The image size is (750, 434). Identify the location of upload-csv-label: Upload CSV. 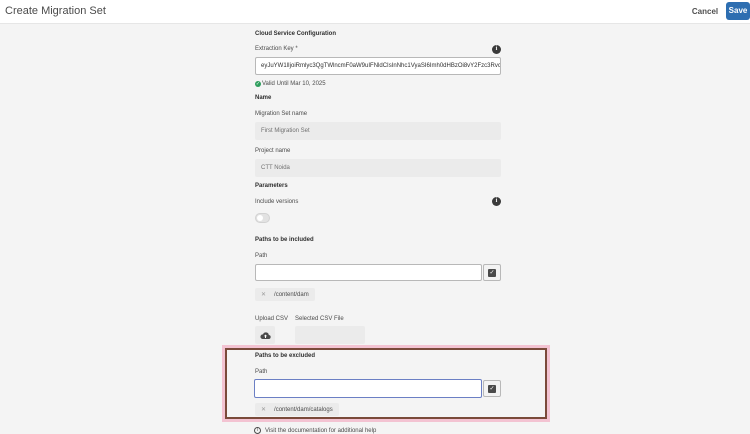
(272, 319).